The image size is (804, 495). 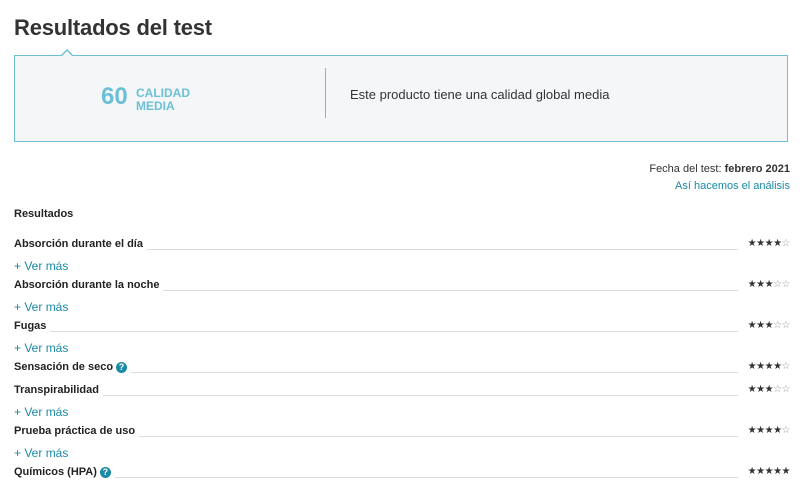 I want to click on result-label-text: Transpirabilidad, so click(x=56, y=390).